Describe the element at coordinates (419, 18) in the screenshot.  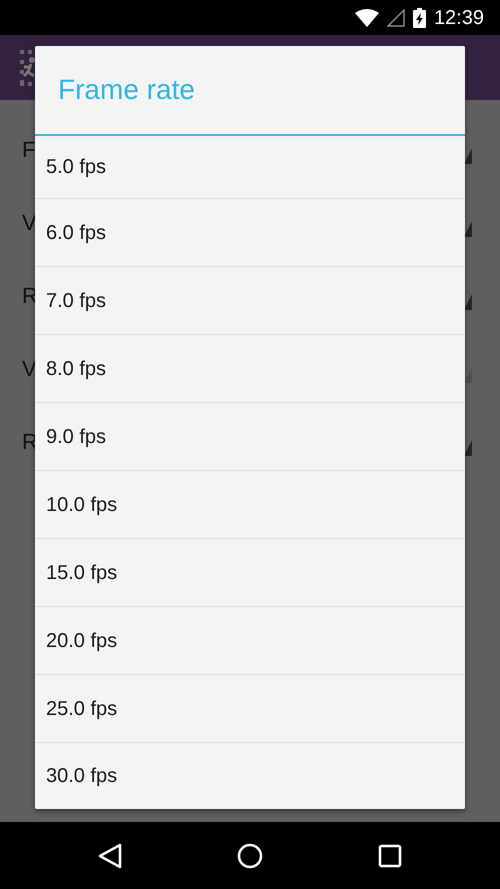
I see `battery-charging-icon` at that location.